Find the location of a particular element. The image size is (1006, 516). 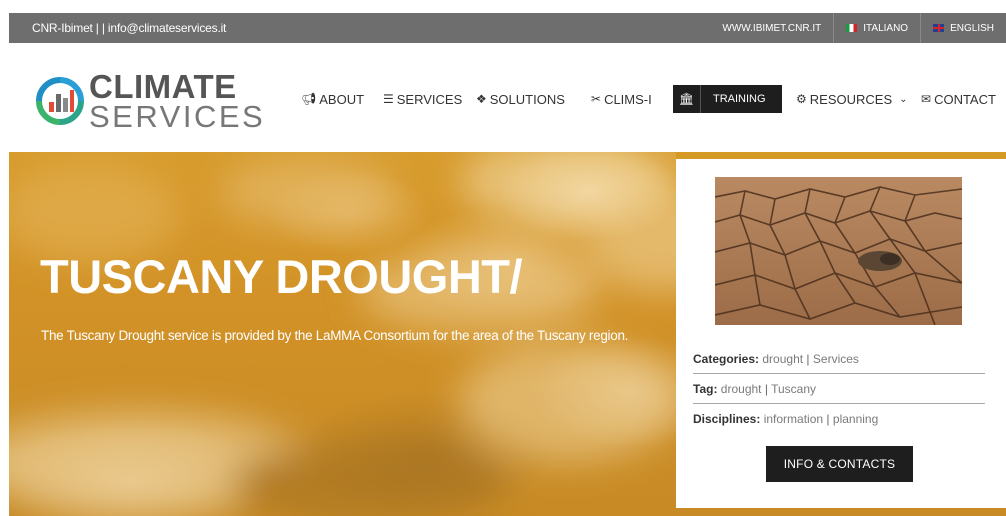

nav-solutions: ❖ SOLUTIONS is located at coordinates (520, 99).